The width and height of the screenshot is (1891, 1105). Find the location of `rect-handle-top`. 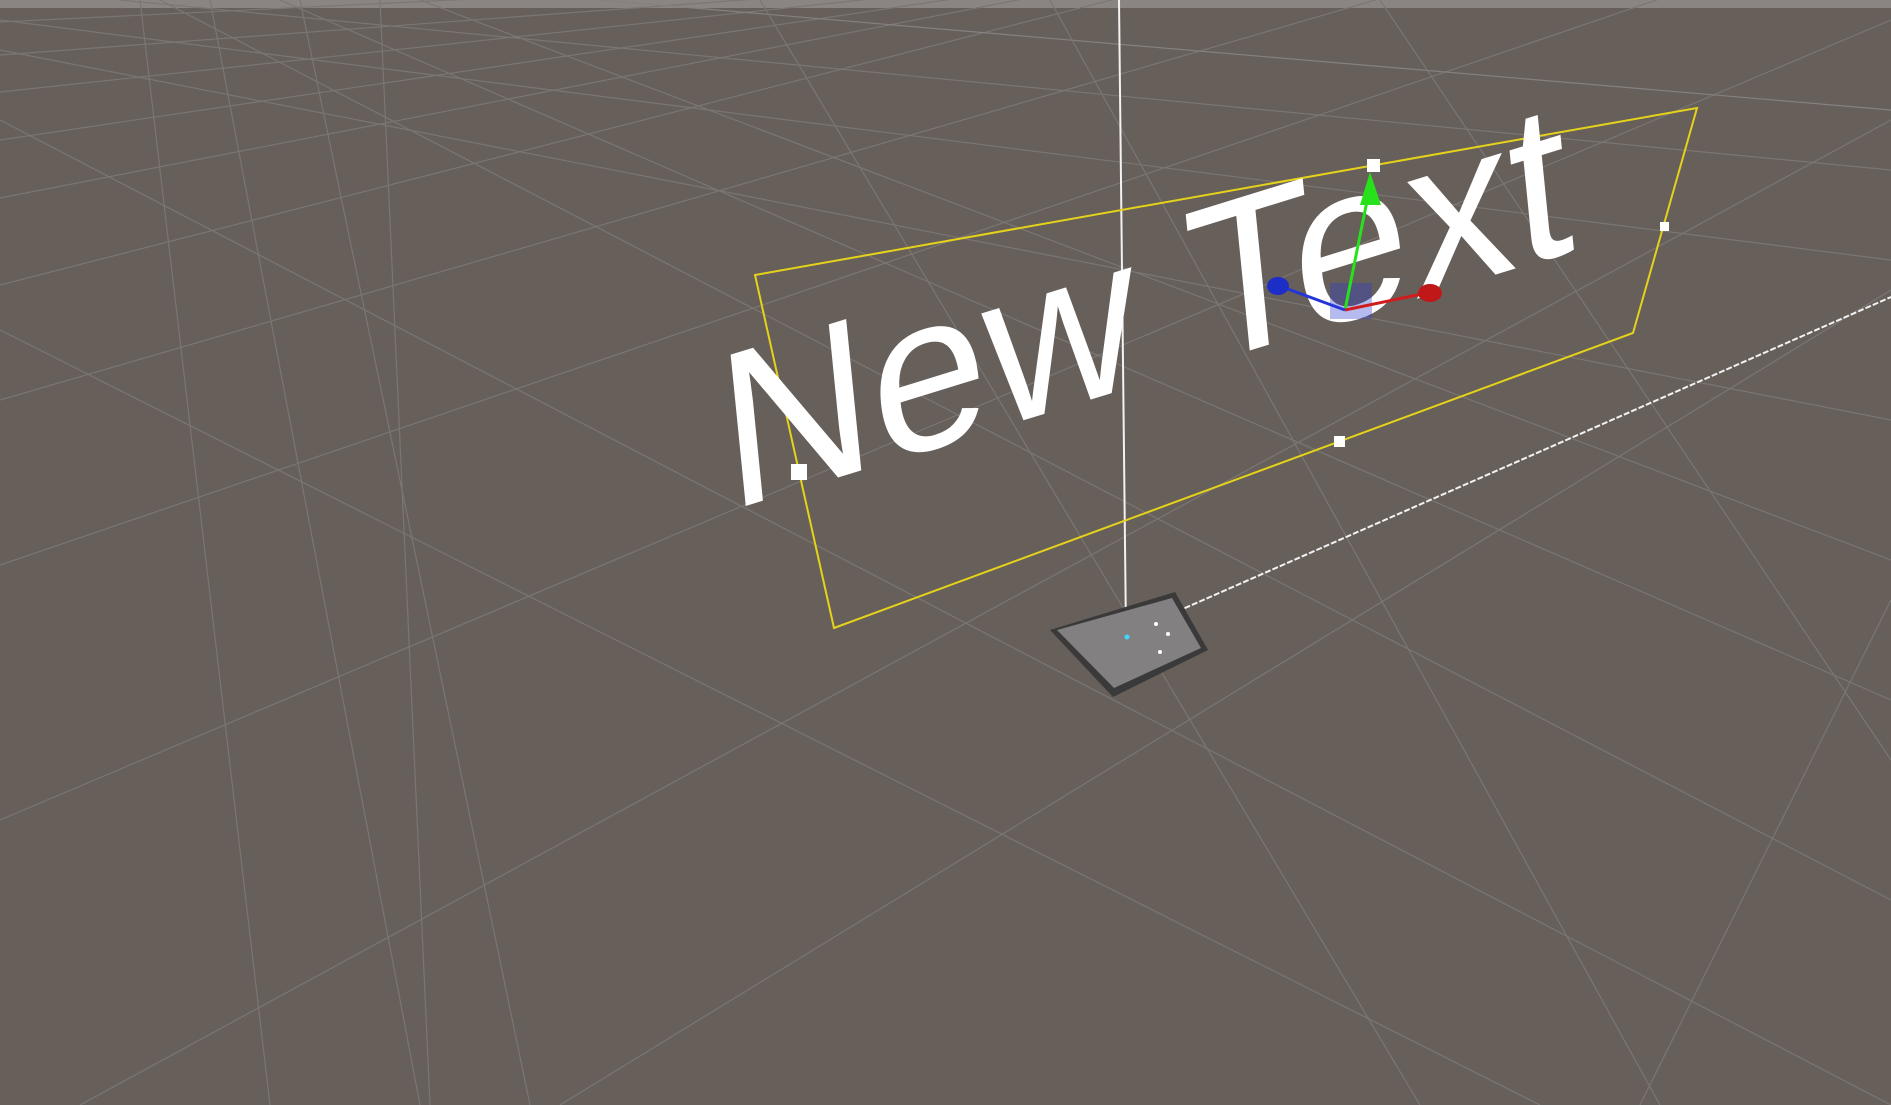

rect-handle-top is located at coordinates (1373, 165).